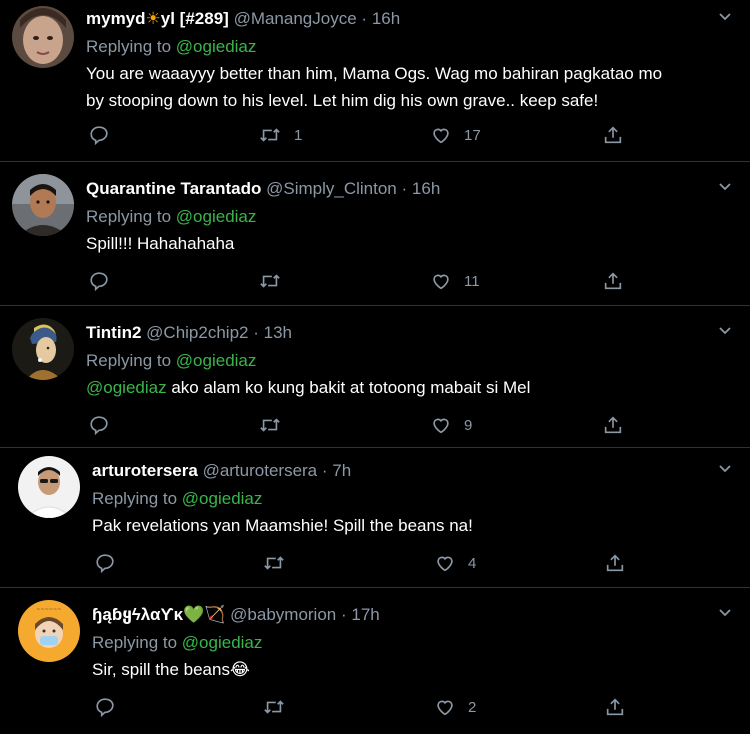 The image size is (750, 734). I want to click on user-handle: @babymorion, so click(283, 614).